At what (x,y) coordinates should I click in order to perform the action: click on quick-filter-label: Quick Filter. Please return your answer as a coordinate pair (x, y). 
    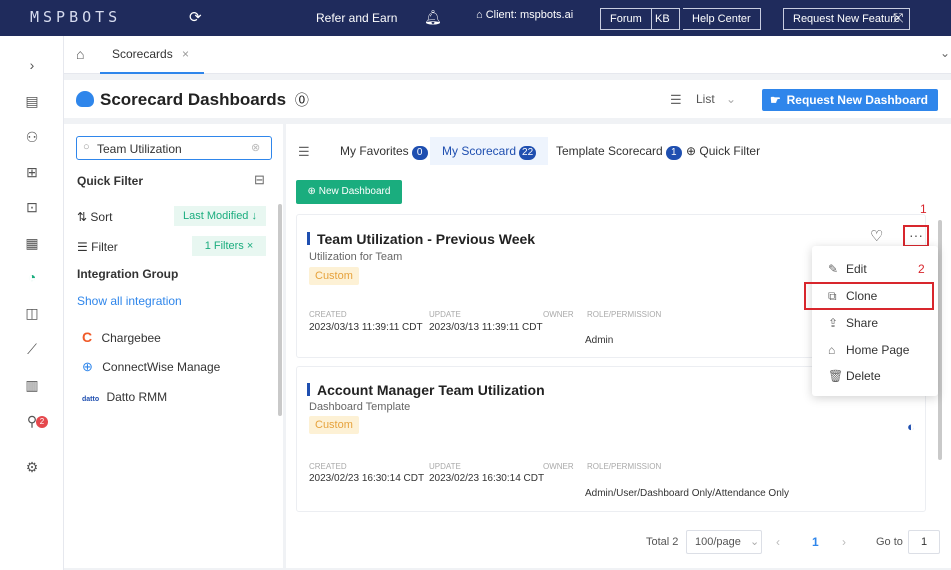
    Looking at the image, I should click on (730, 151).